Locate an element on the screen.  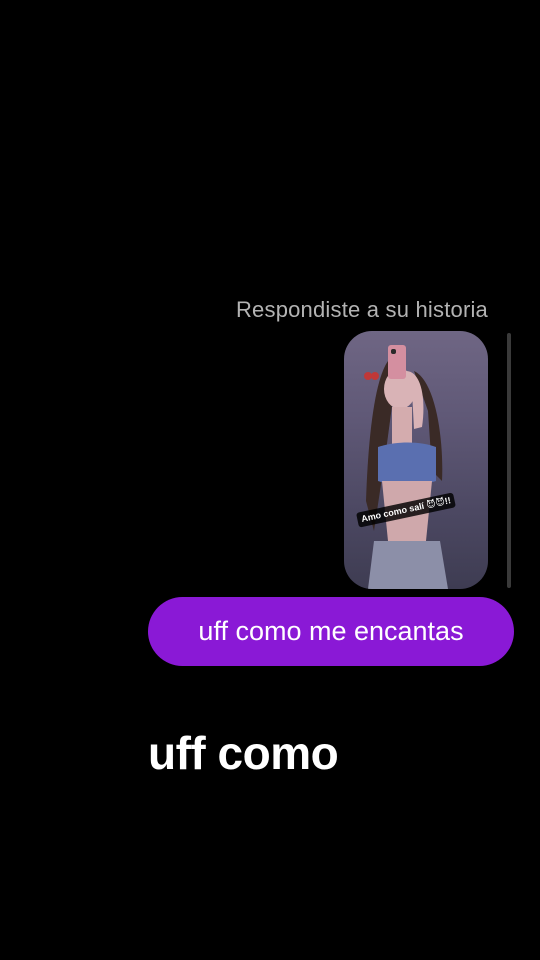
video-overlay-caption: uff como is located at coordinates (243, 753).